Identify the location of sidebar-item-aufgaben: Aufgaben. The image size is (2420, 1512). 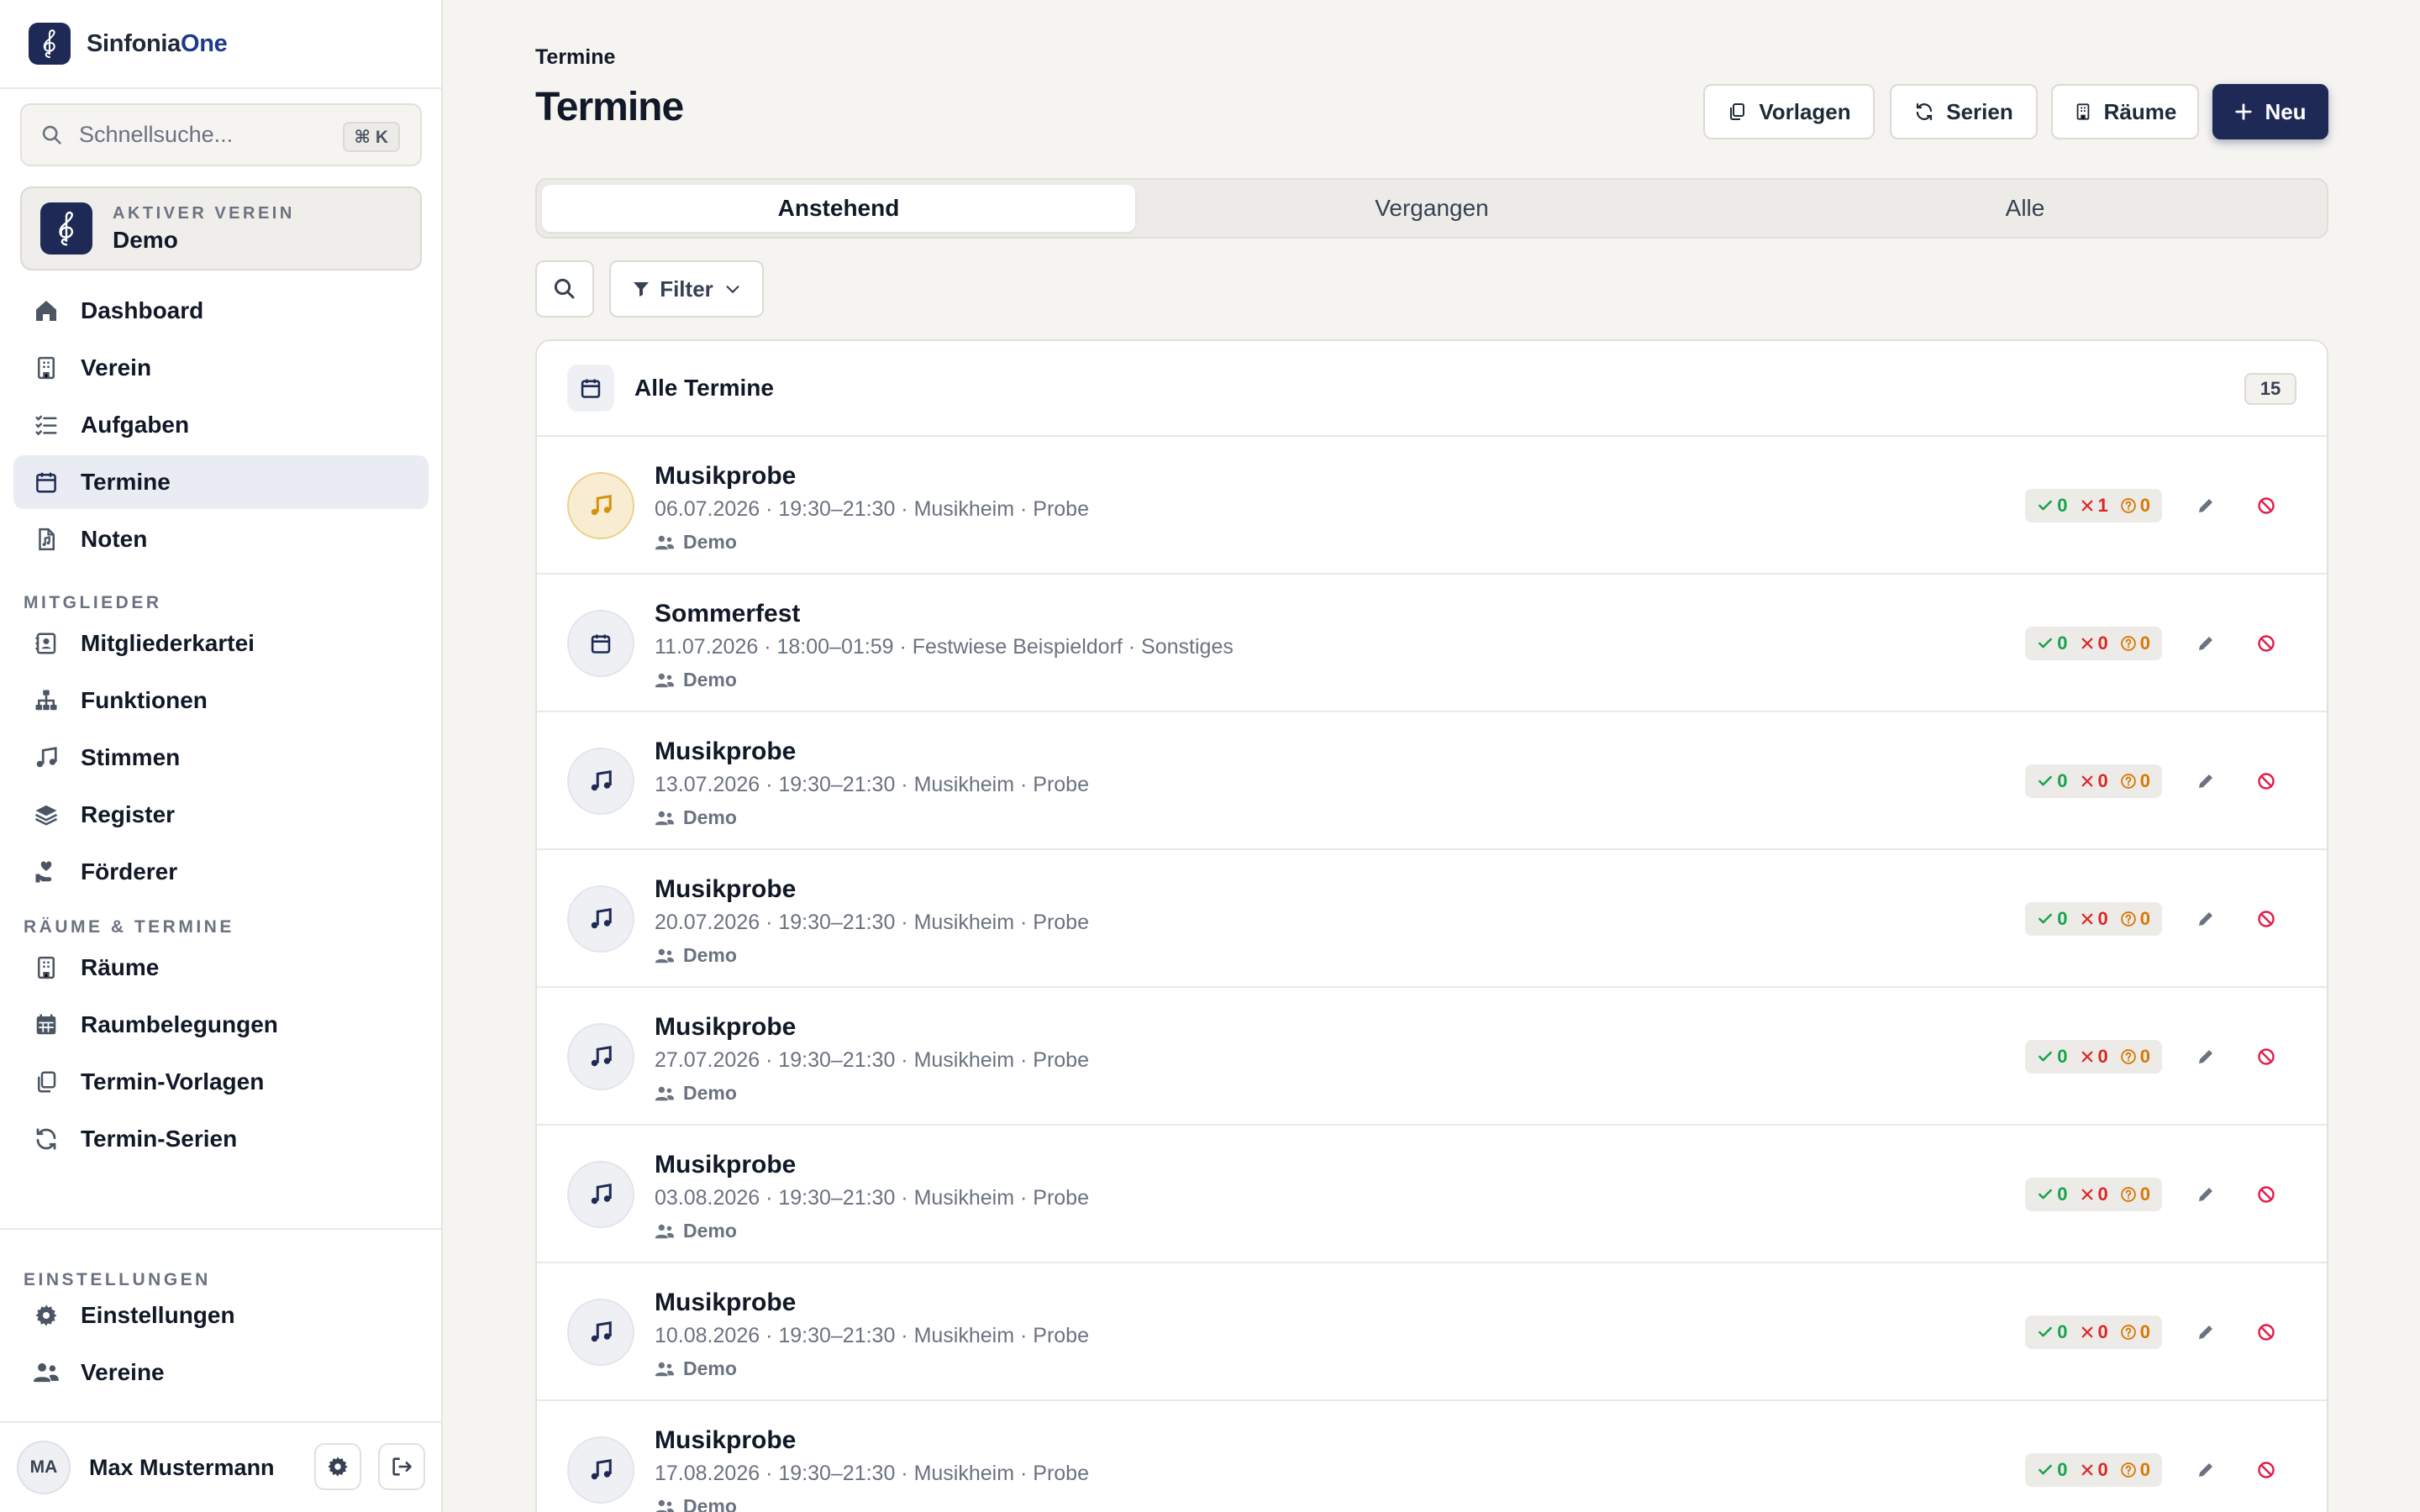
(221, 425).